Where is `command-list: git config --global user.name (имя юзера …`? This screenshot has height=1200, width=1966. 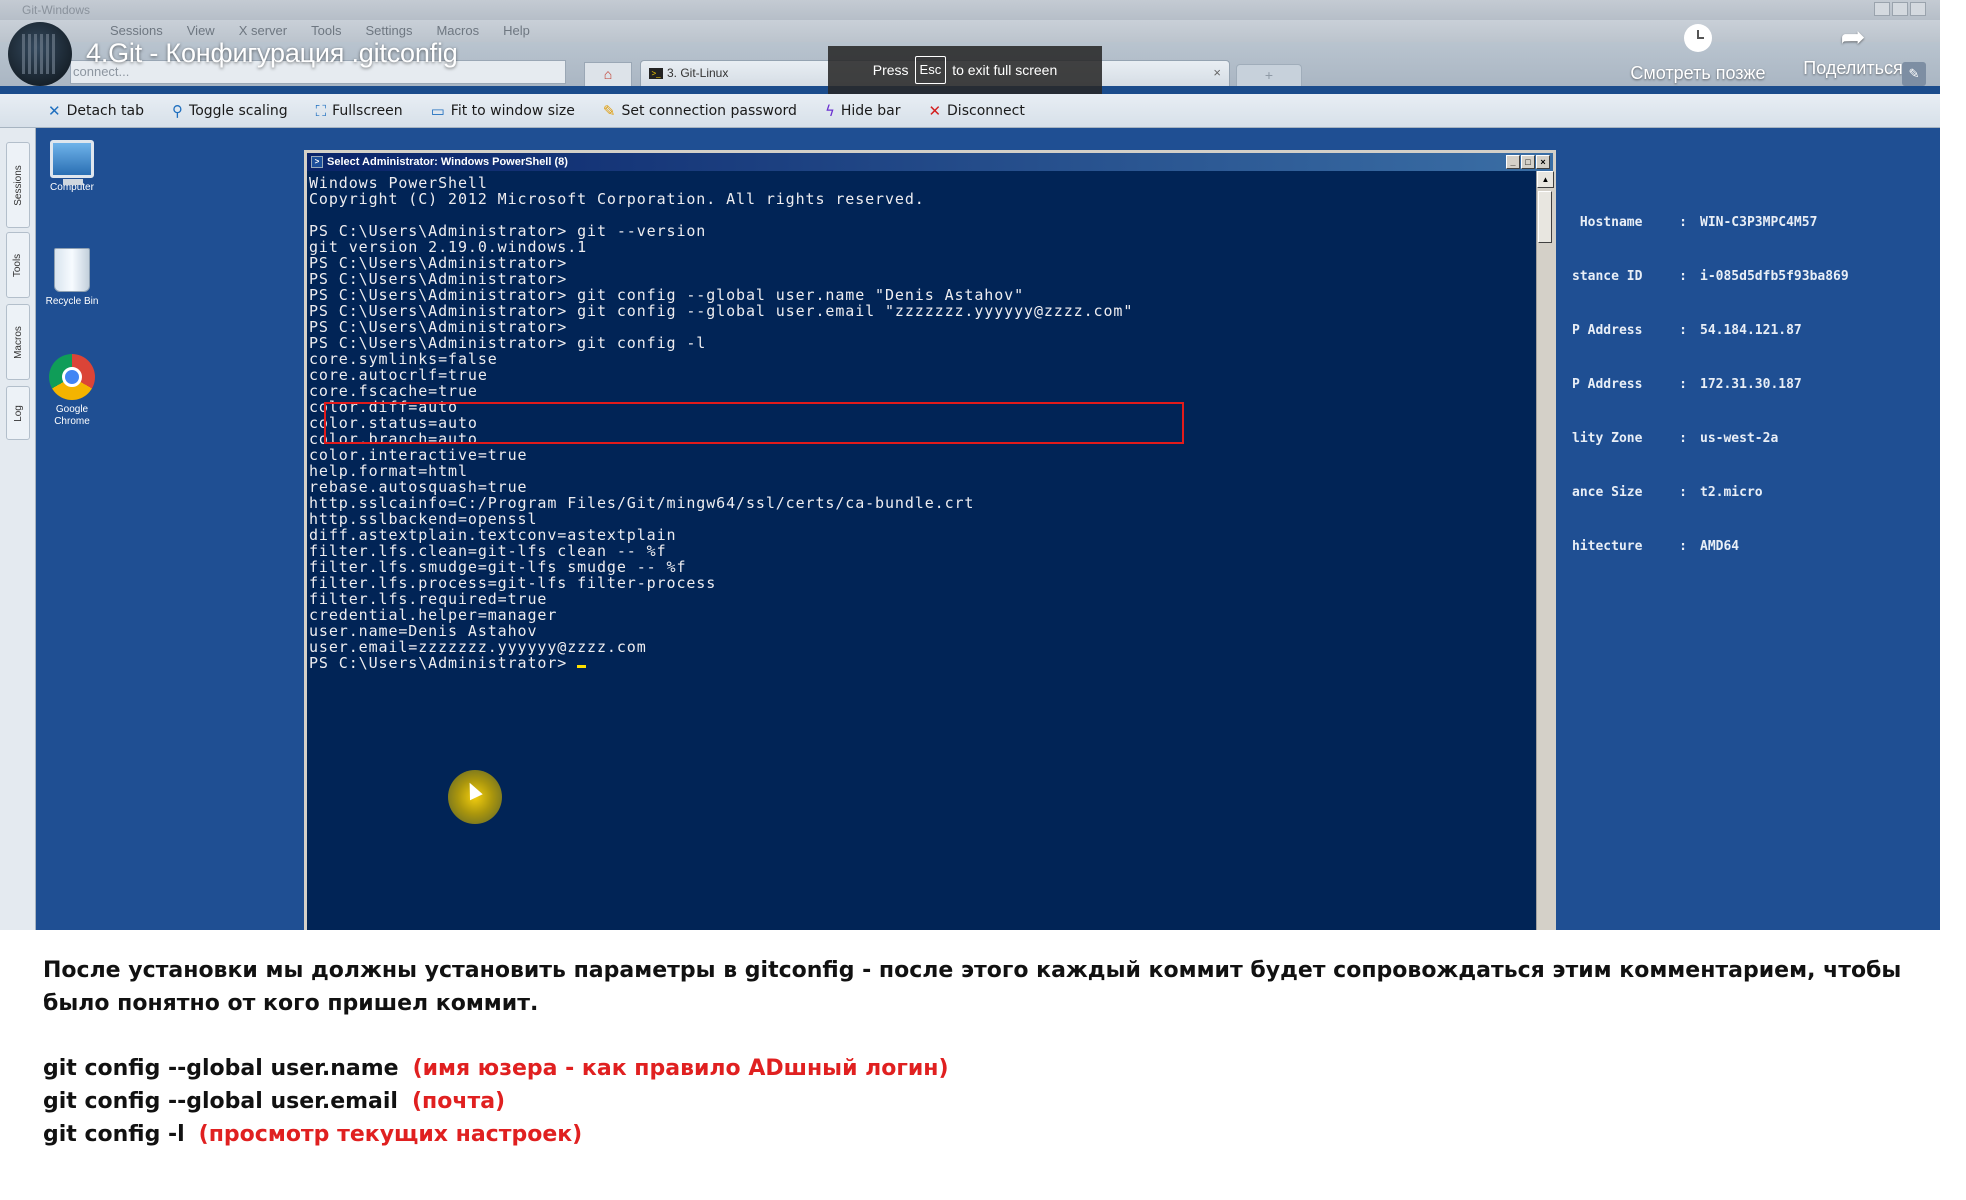
command-list: git config --global user.name (имя юзера … is located at coordinates (983, 1101).